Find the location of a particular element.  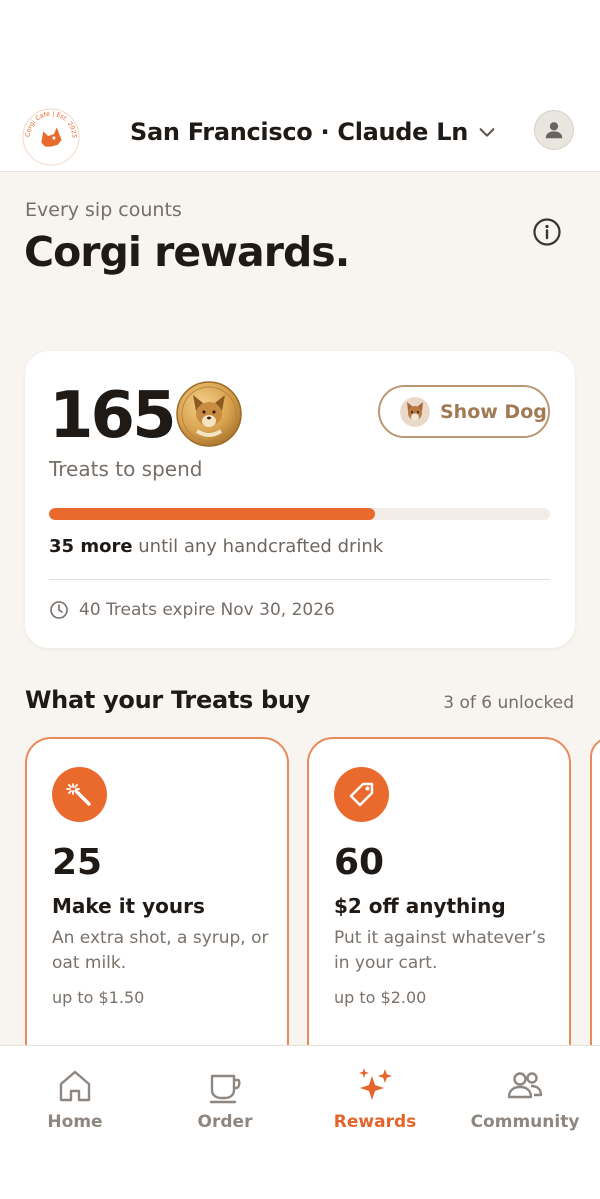

progress-caption: 35 more until any handcrafted drink is located at coordinates (216, 546).